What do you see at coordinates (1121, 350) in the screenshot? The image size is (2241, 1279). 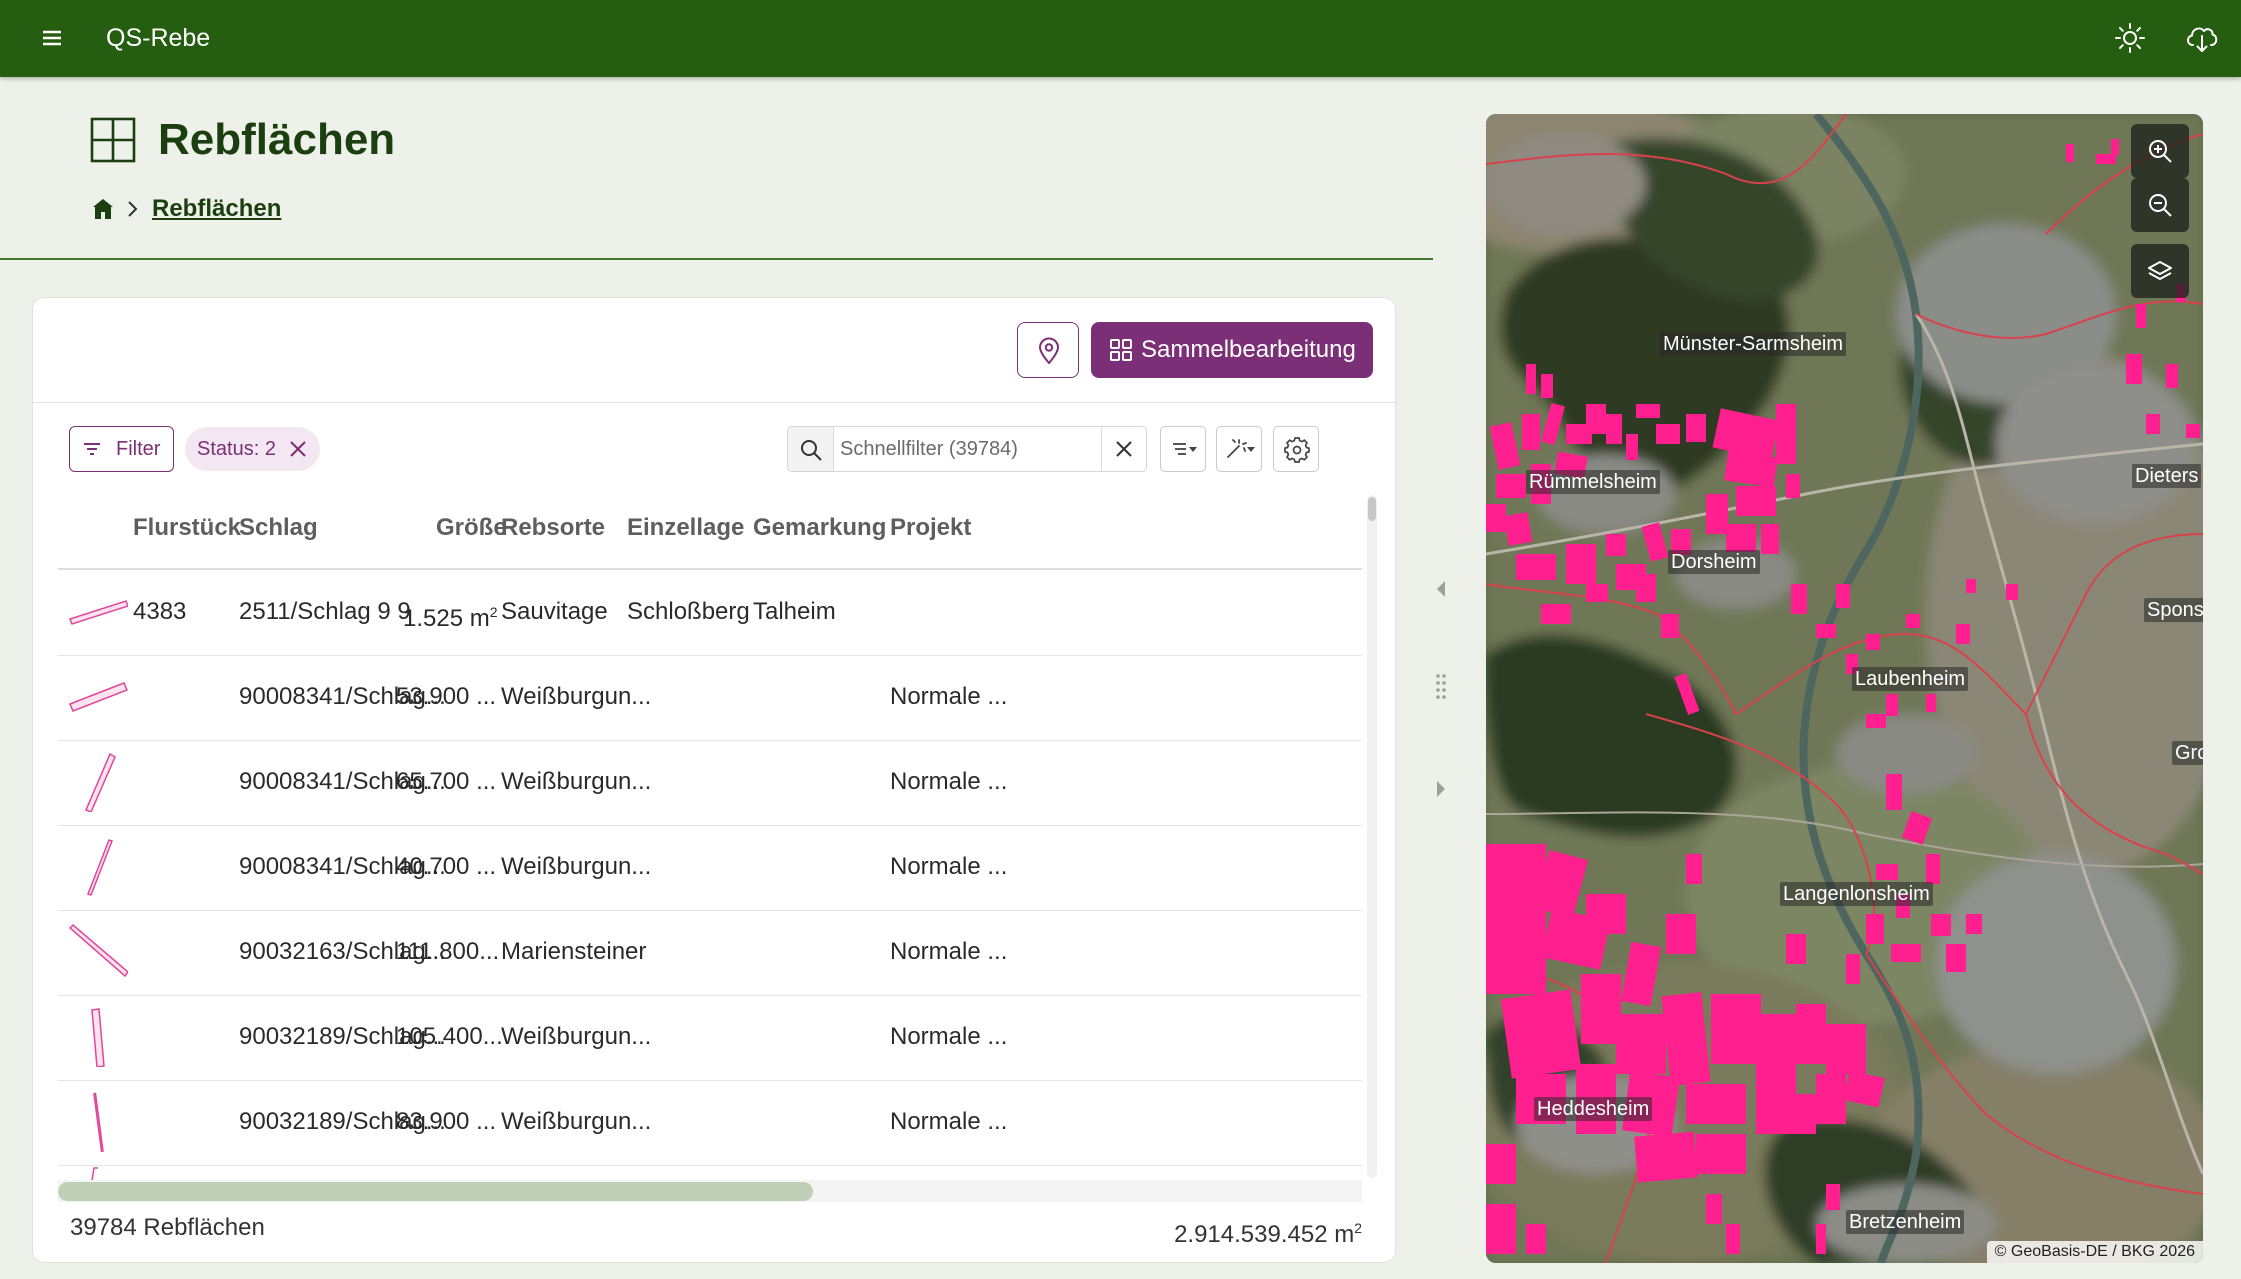 I see `bulk-edit-icon` at bounding box center [1121, 350].